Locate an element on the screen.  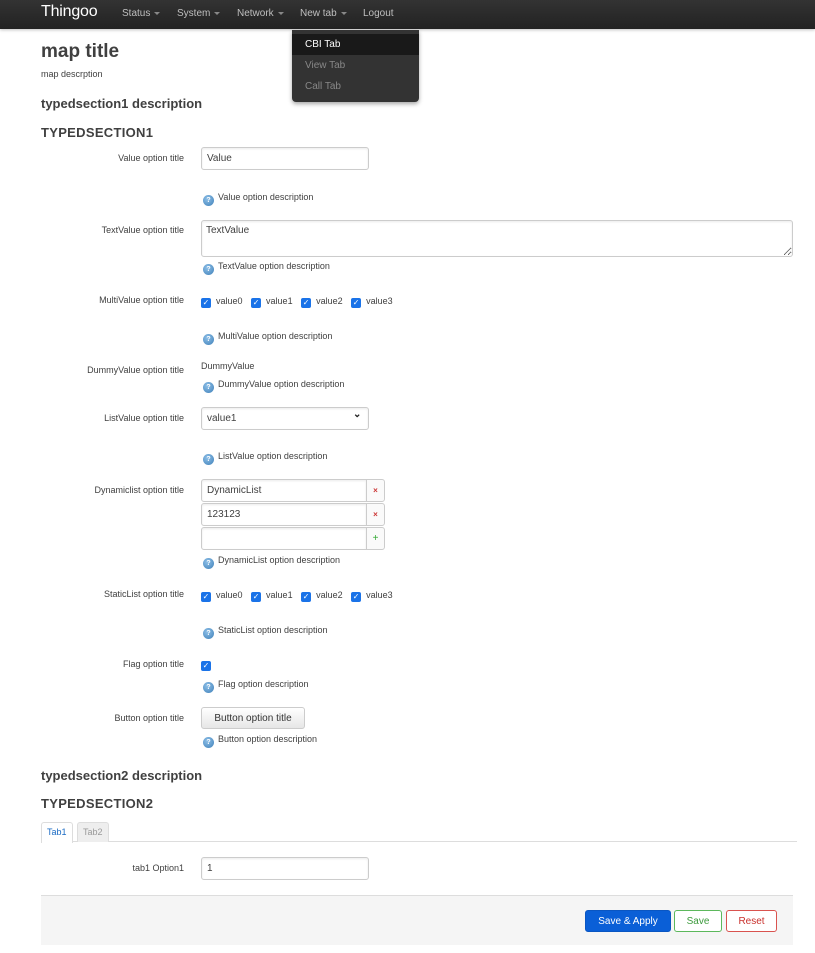
option-button: Button option title is located at coordinates (253, 718).